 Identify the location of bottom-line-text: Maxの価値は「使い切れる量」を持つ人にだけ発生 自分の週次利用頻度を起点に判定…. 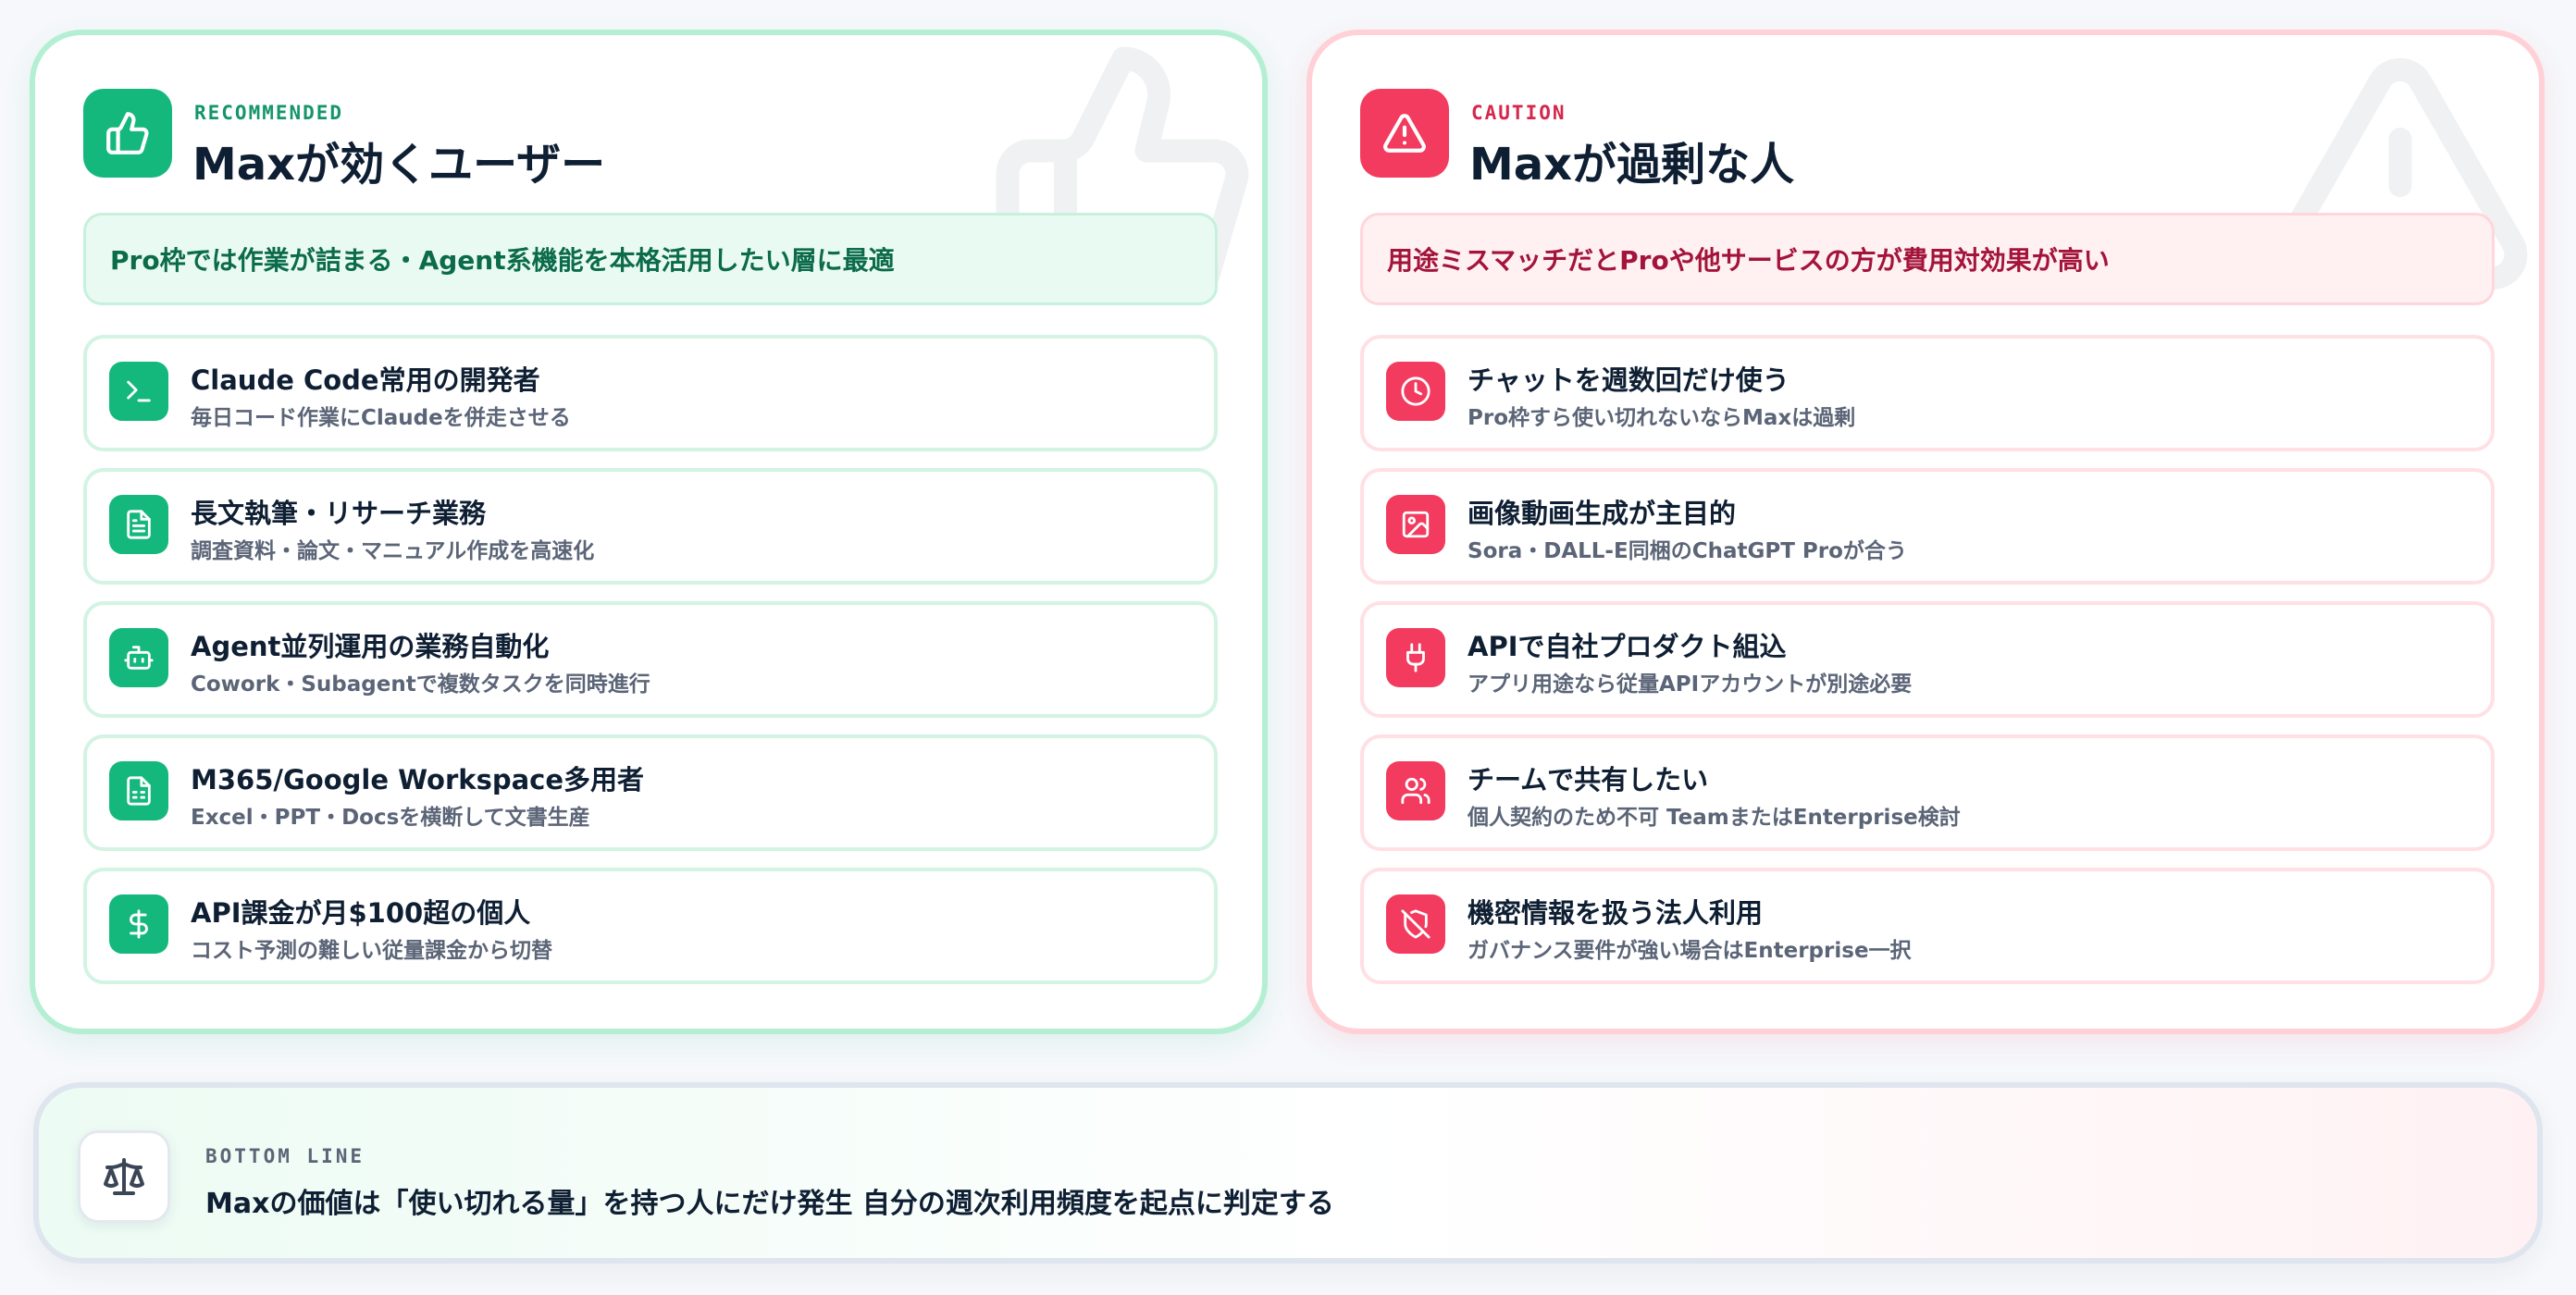
(769, 1204).